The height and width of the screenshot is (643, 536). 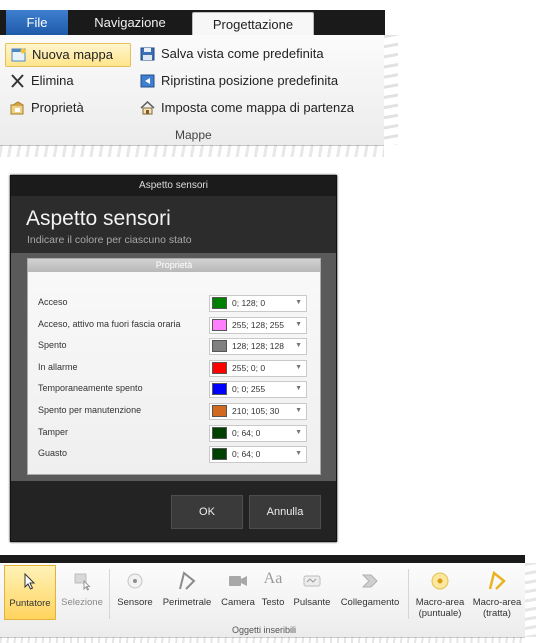 What do you see at coordinates (440, 592) in the screenshot?
I see `macro-area-puntuale-button: Macro-area (puntuale)` at bounding box center [440, 592].